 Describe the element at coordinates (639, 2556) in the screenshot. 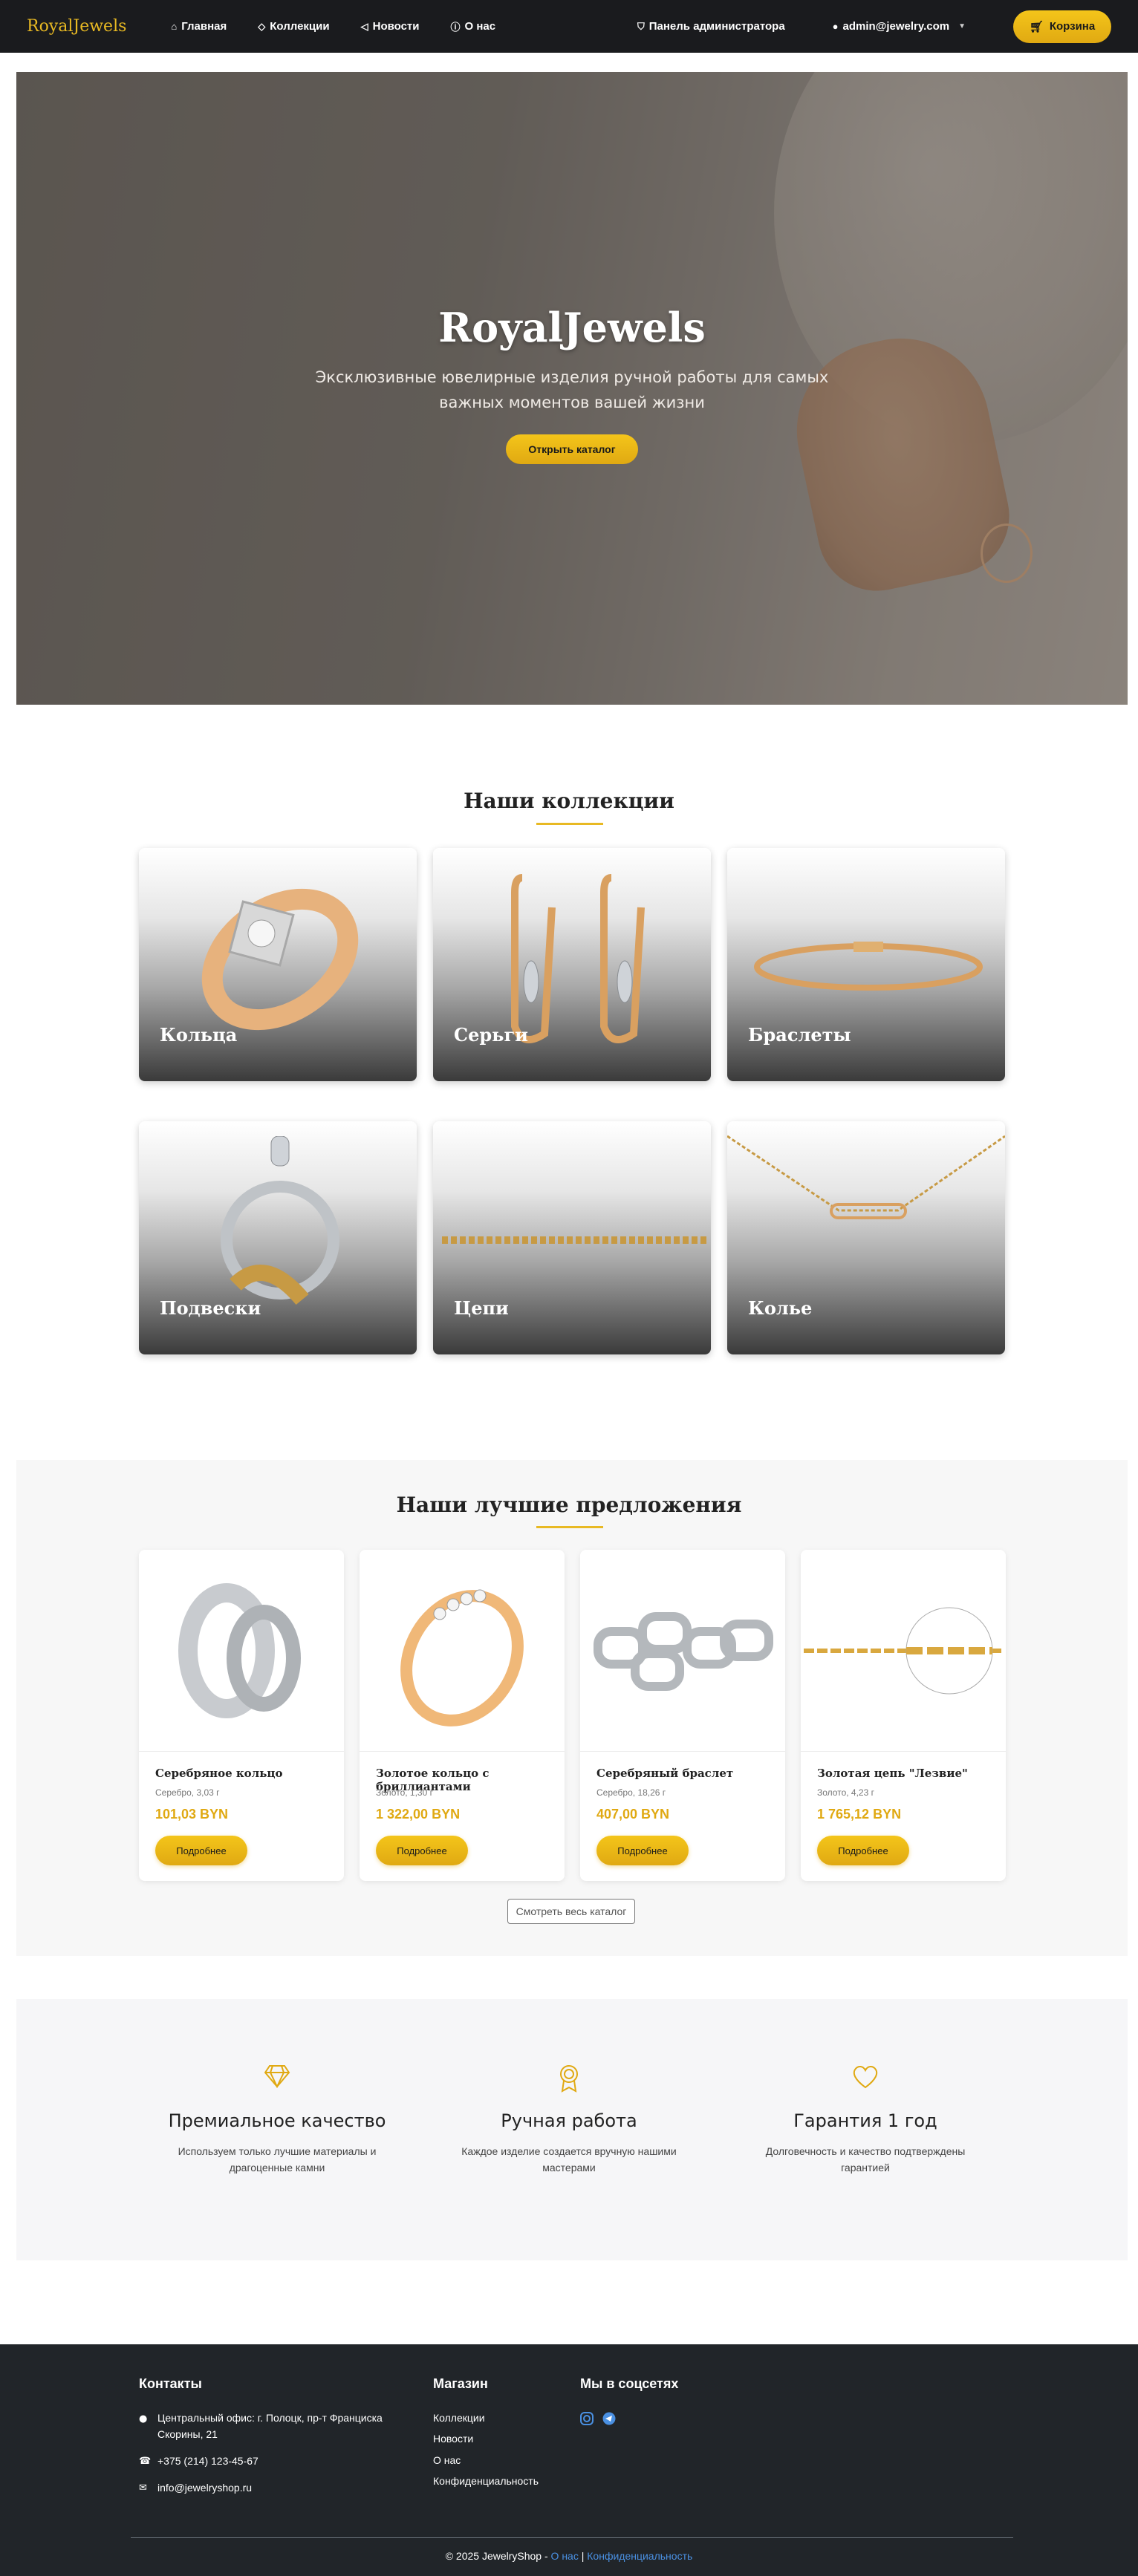

I see `copyright-privacy-link: Конфиденциальность` at that location.